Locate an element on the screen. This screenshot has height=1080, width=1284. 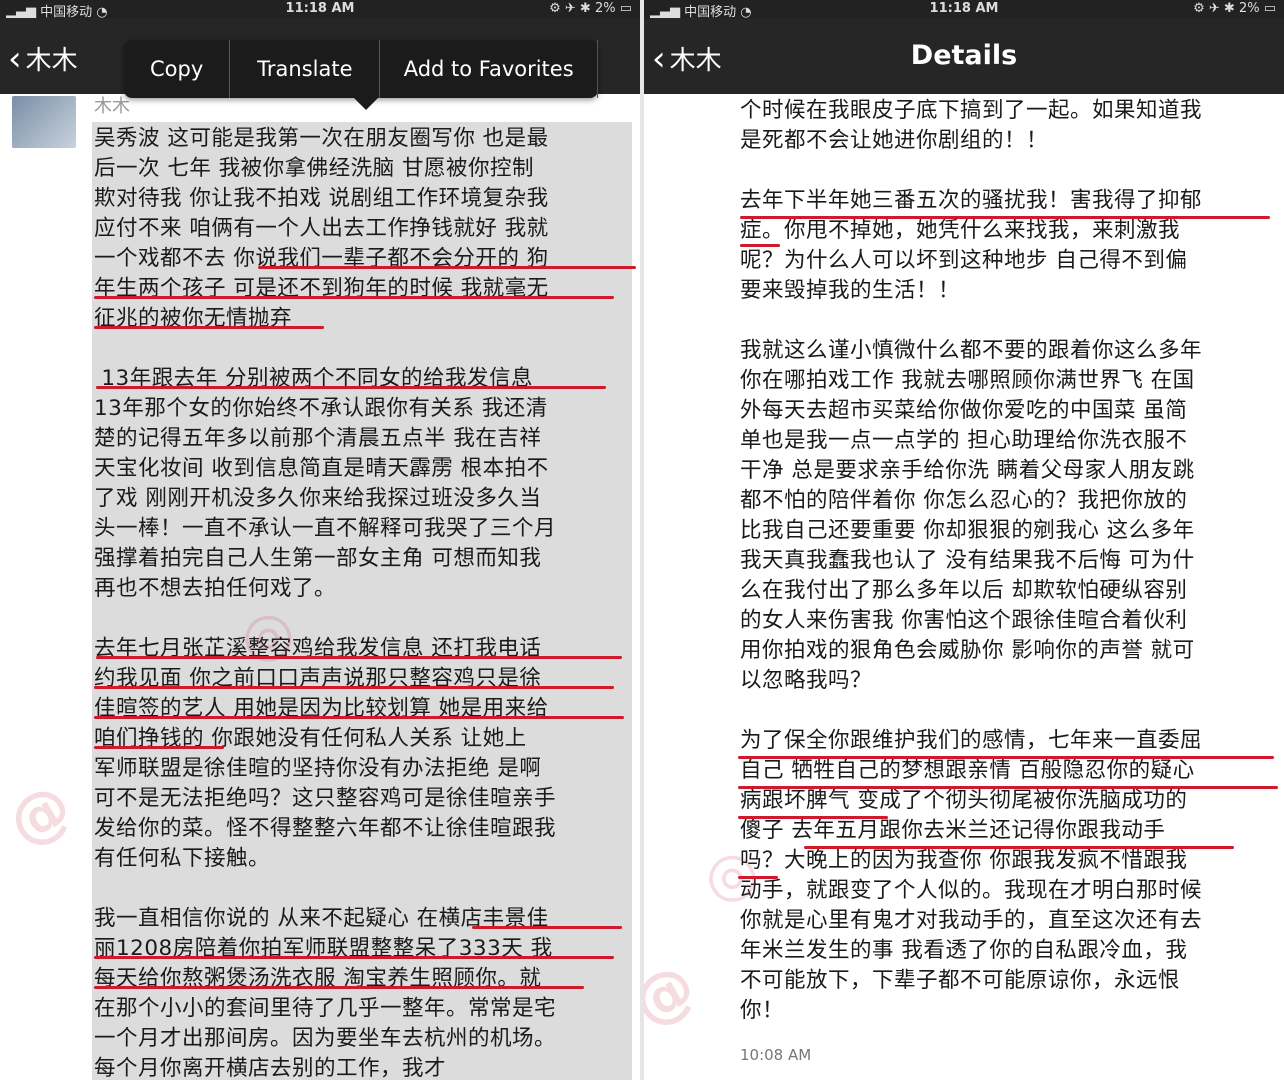
text-line: 动手，就跟变了个人似的。我现在才明白那时候 is located at coordinates (971, 890).